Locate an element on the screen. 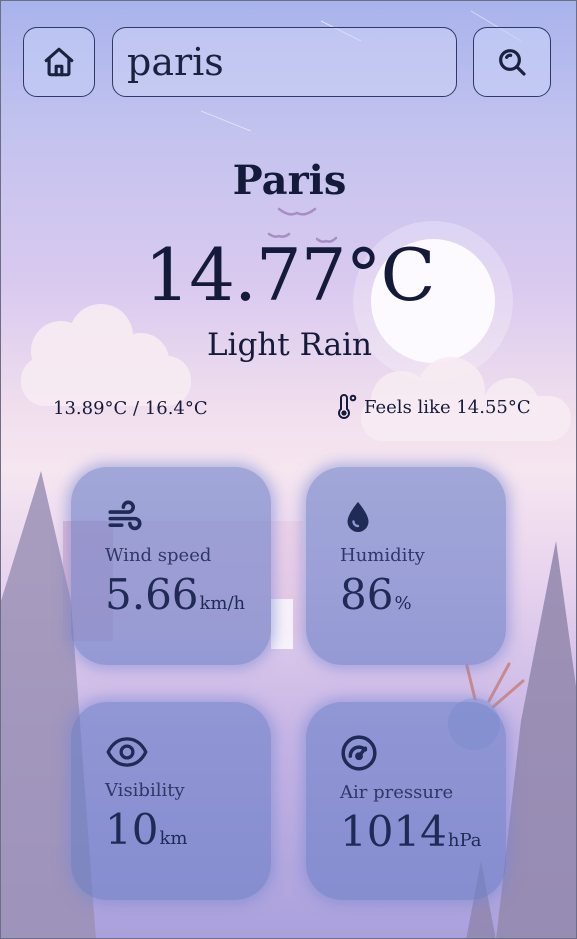 The width and height of the screenshot is (577, 939). humidity-label: Humidity is located at coordinates (382, 555).